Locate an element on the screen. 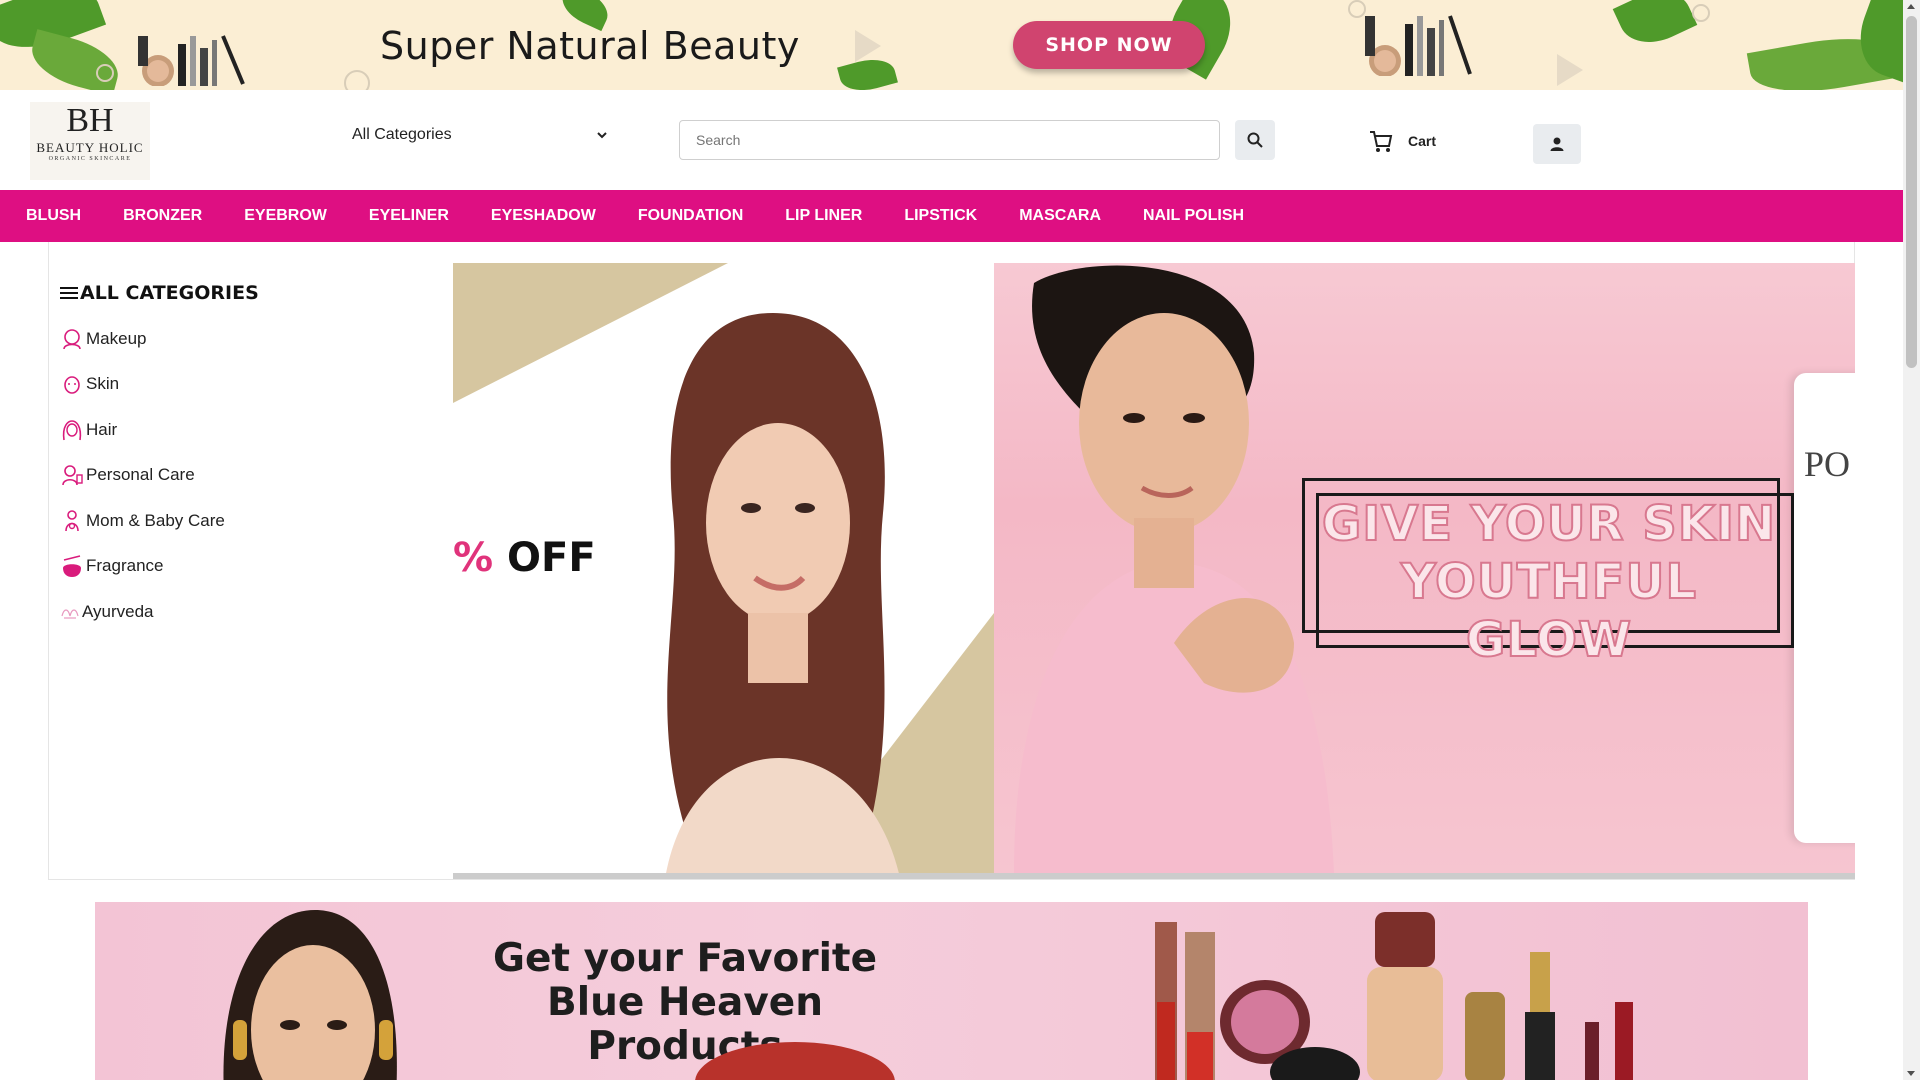  sidebar-item-label: Makeup is located at coordinates (116, 338).